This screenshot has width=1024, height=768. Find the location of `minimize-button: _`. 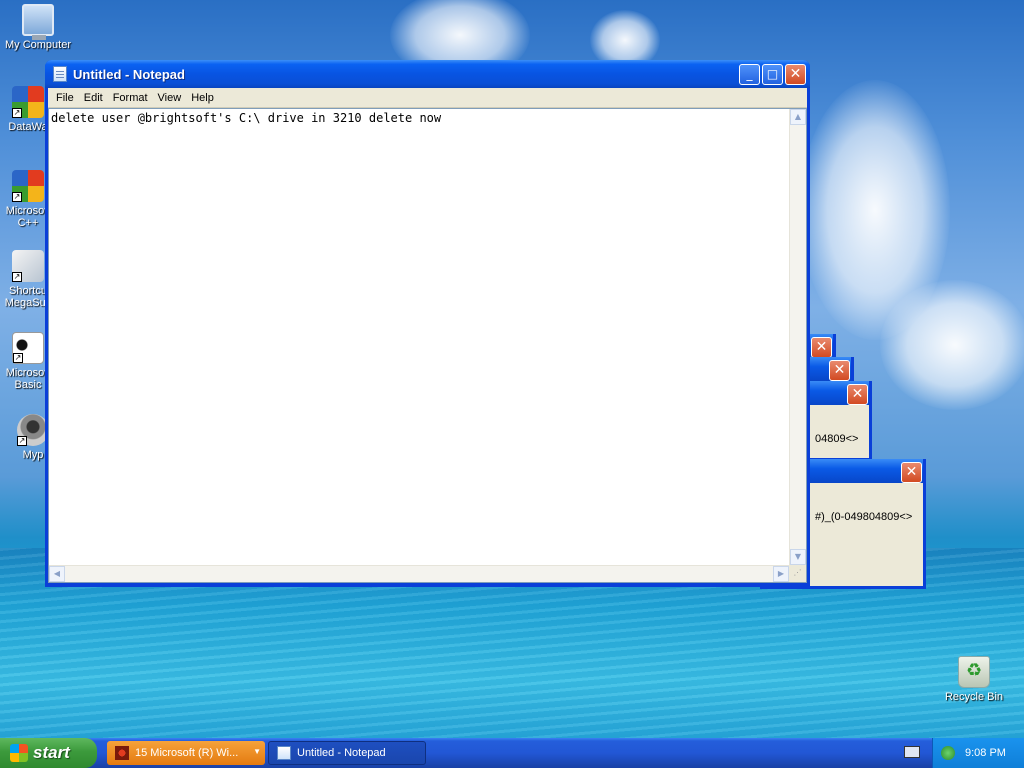

minimize-button: _ is located at coordinates (749, 74).